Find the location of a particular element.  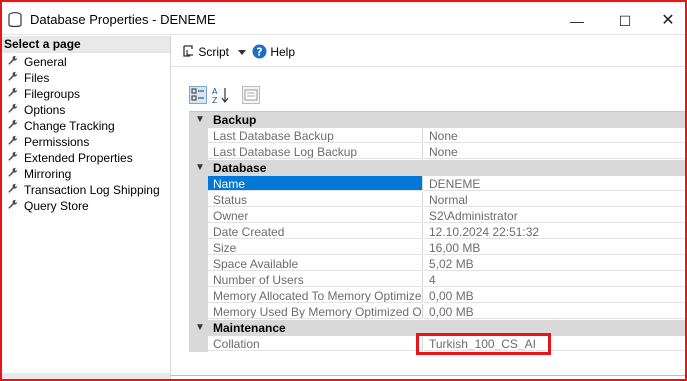

script-label: Script is located at coordinates (214, 52).